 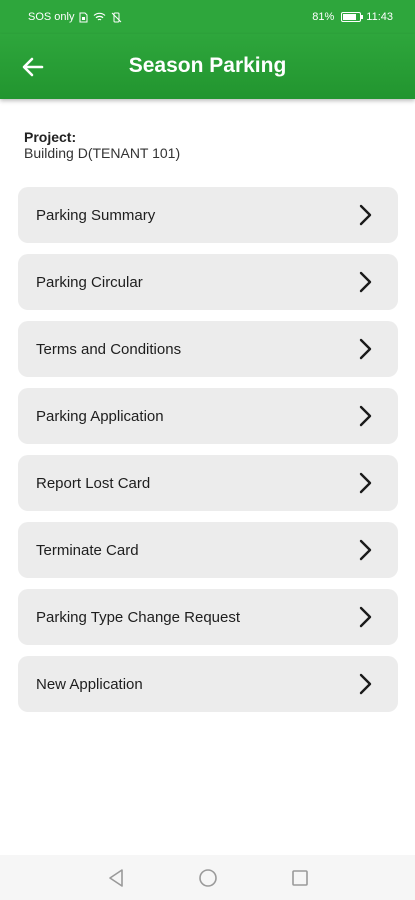 I want to click on recents-square-icon, so click(x=299, y=877).